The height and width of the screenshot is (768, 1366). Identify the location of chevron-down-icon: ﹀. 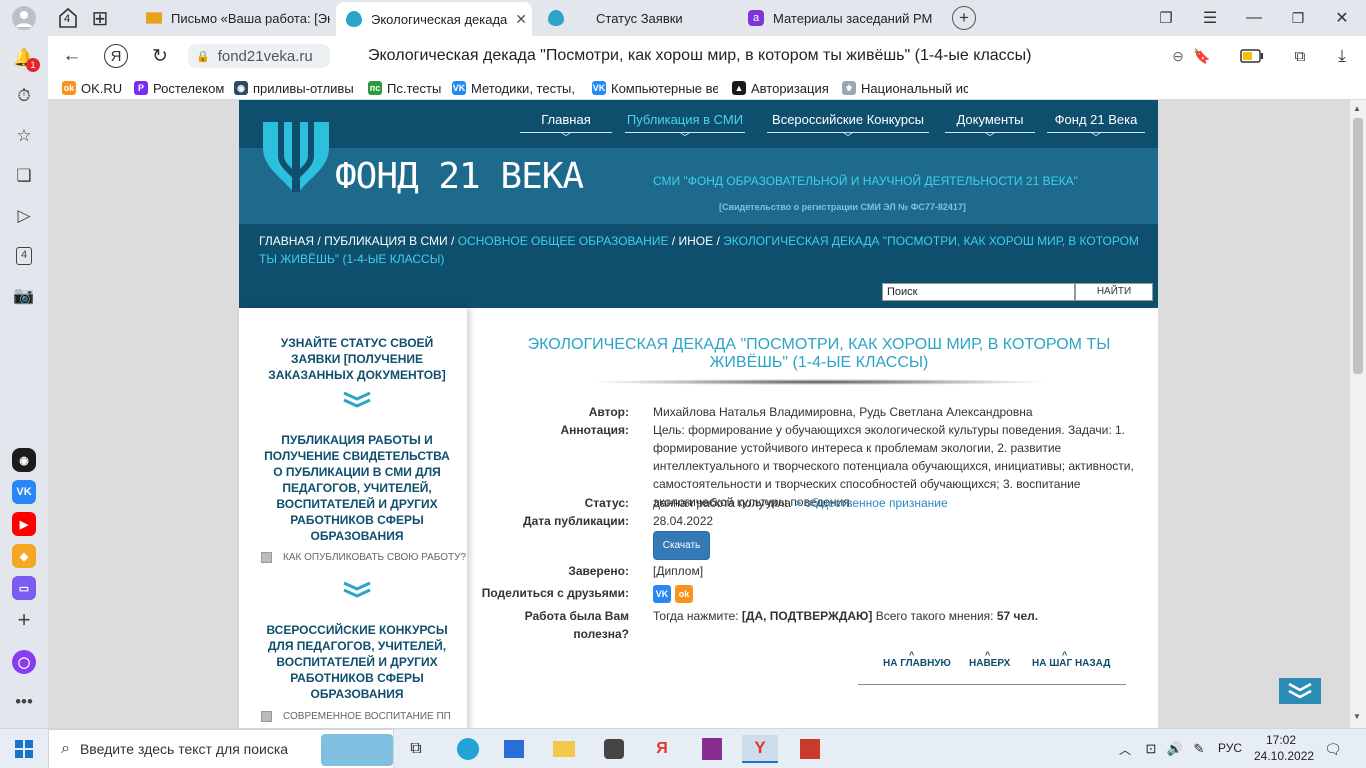
(685, 138).